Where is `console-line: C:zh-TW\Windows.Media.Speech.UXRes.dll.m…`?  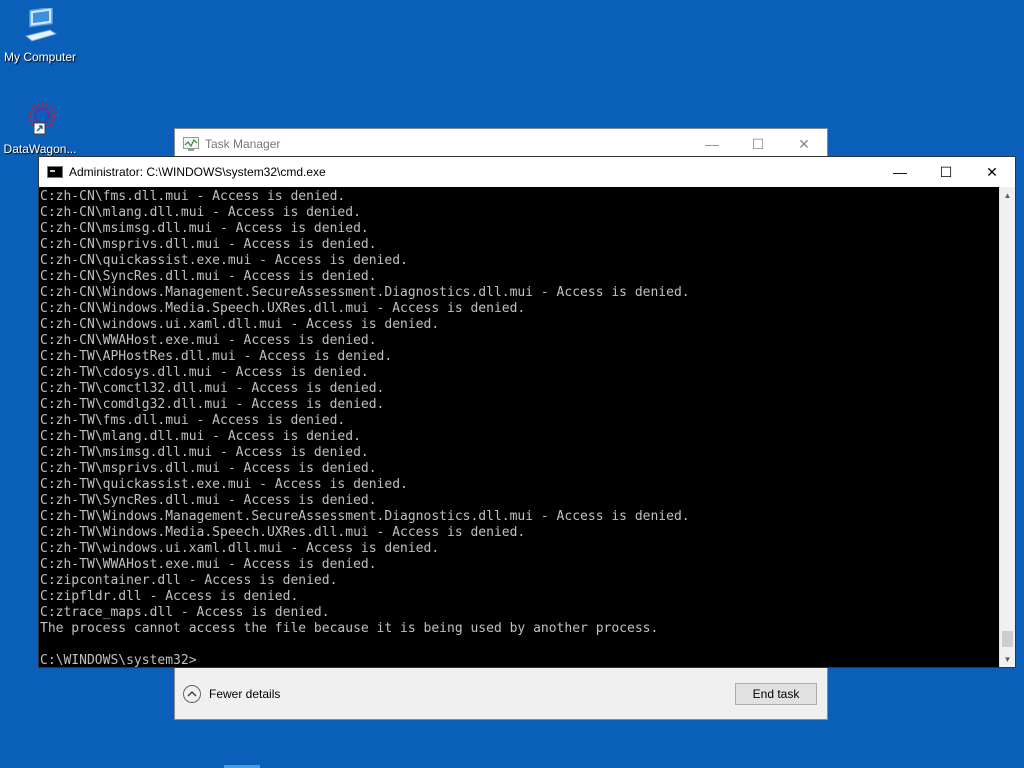 console-line: C:zh-TW\Windows.Media.Speech.UXRes.dll.m… is located at coordinates (283, 532).